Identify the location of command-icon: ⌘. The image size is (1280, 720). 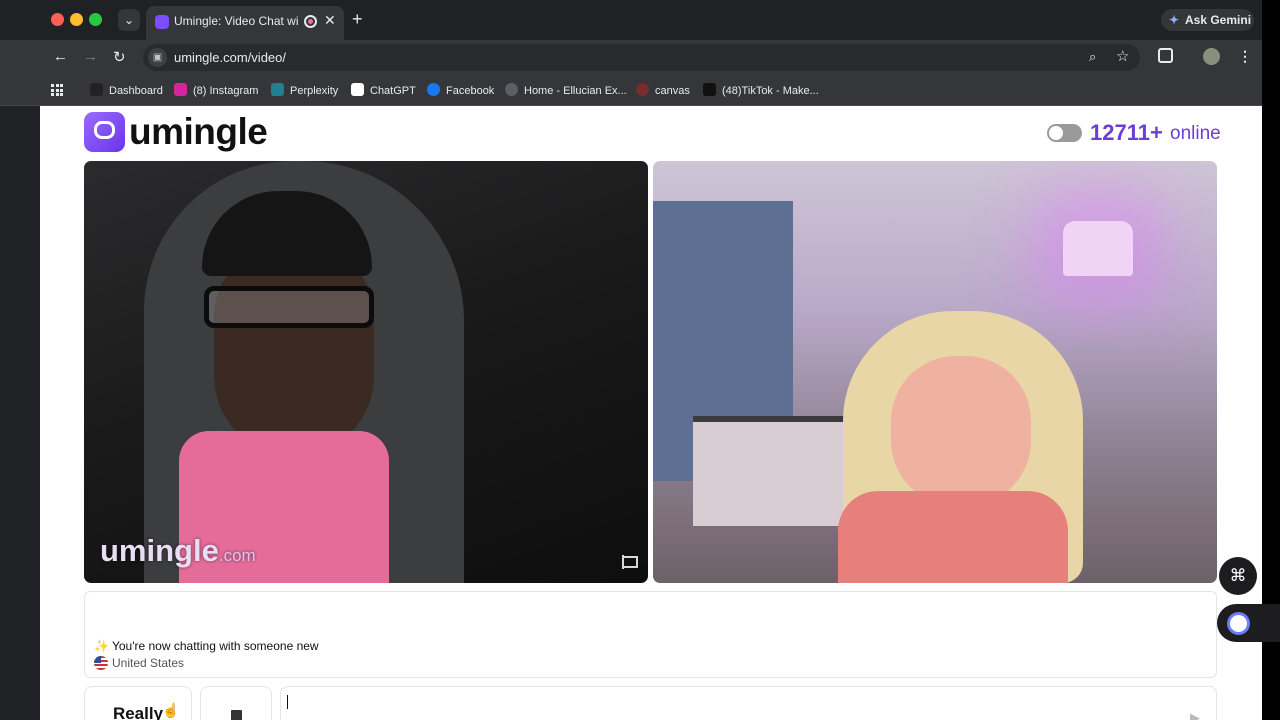
(1238, 576).